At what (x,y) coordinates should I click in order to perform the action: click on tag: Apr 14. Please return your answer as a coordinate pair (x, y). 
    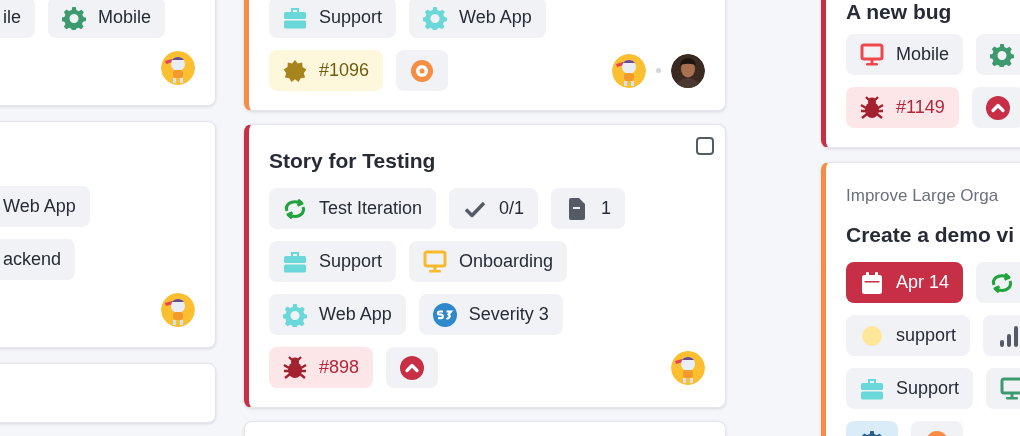
    Looking at the image, I should click on (905, 282).